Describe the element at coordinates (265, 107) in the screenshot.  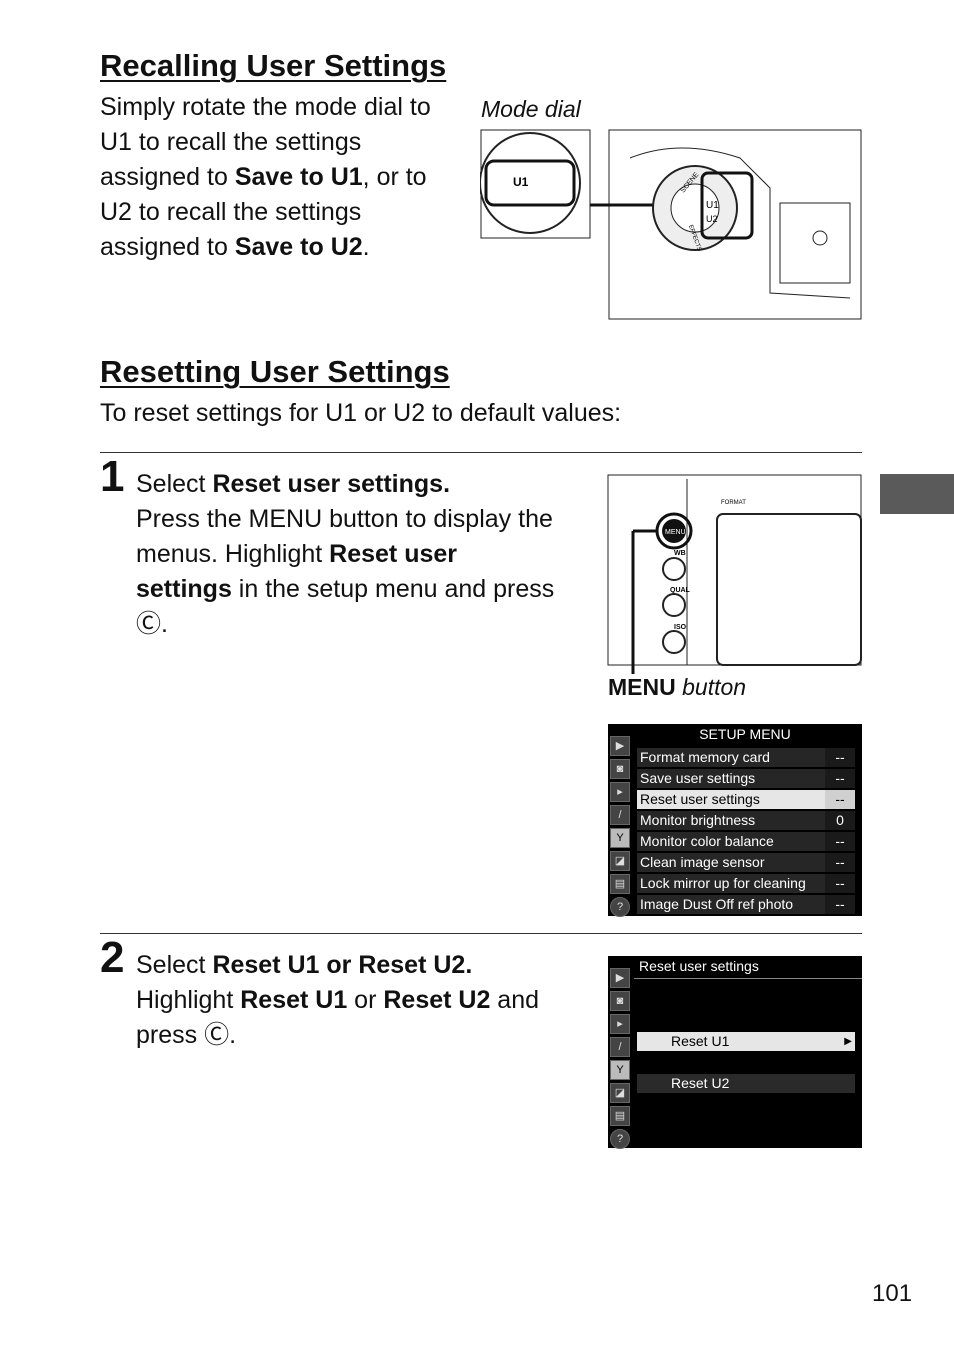
I see `text: Simply rotate the mode dial to` at that location.